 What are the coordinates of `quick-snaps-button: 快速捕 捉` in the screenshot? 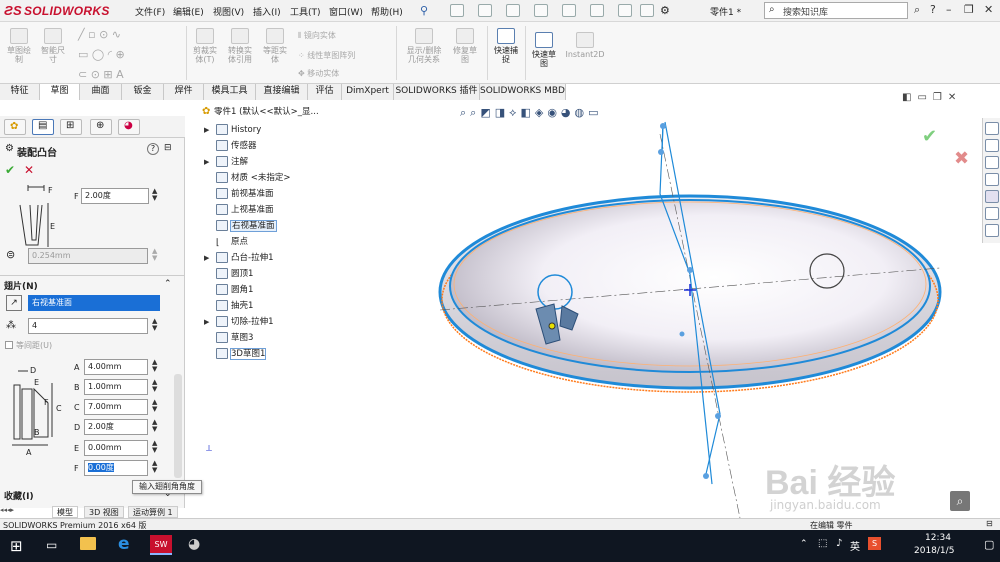 It's located at (506, 46).